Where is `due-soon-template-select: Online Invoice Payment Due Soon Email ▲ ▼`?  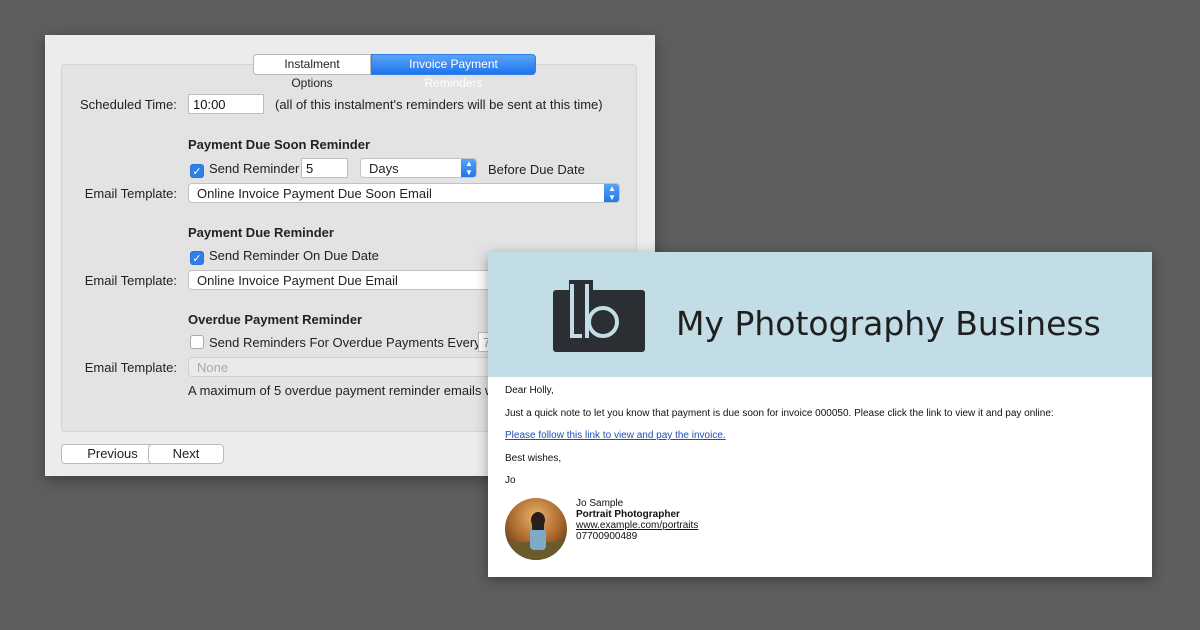 due-soon-template-select: Online Invoice Payment Due Soon Email ▲ ▼ is located at coordinates (404, 193).